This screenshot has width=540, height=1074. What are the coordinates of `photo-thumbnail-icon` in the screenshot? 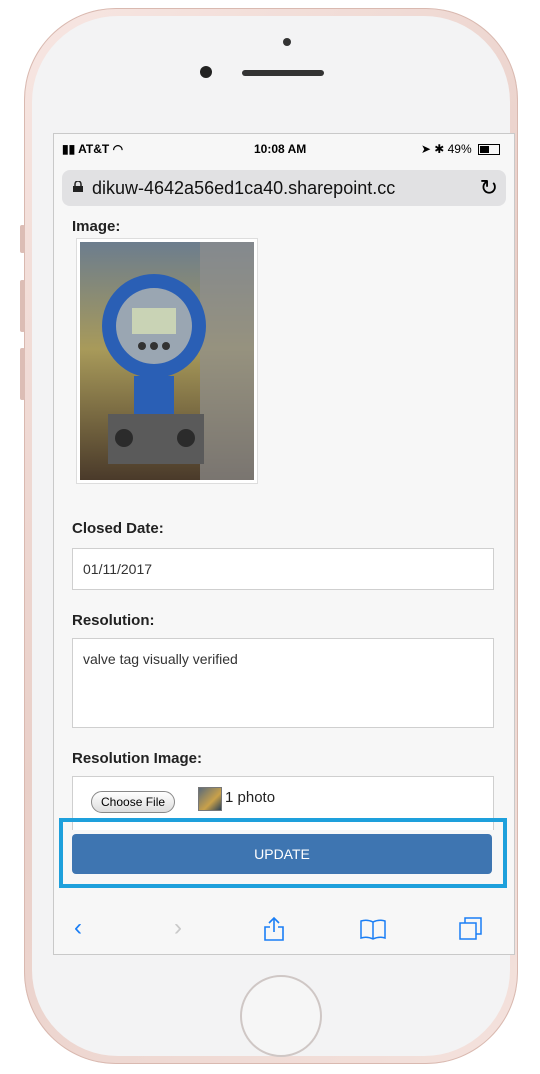 It's located at (210, 799).